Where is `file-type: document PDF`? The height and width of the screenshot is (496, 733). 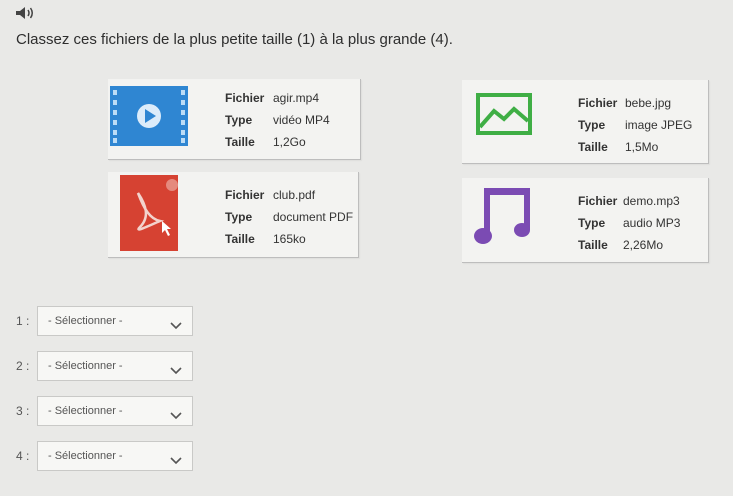 file-type: document PDF is located at coordinates (313, 217).